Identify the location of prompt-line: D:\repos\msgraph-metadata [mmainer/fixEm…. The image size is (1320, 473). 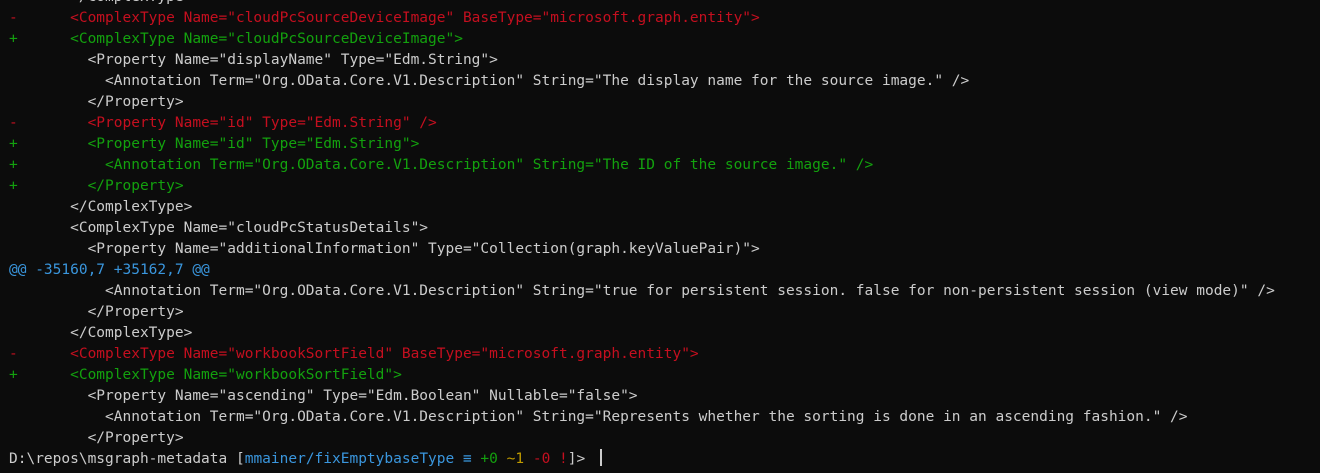
(660, 459).